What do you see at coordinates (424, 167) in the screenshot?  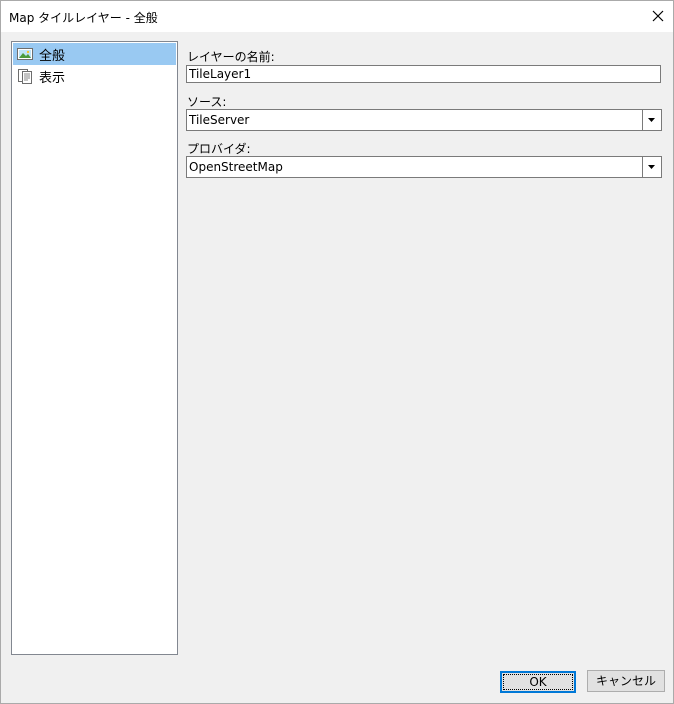 I see `provider-select: OpenStreetMap` at bounding box center [424, 167].